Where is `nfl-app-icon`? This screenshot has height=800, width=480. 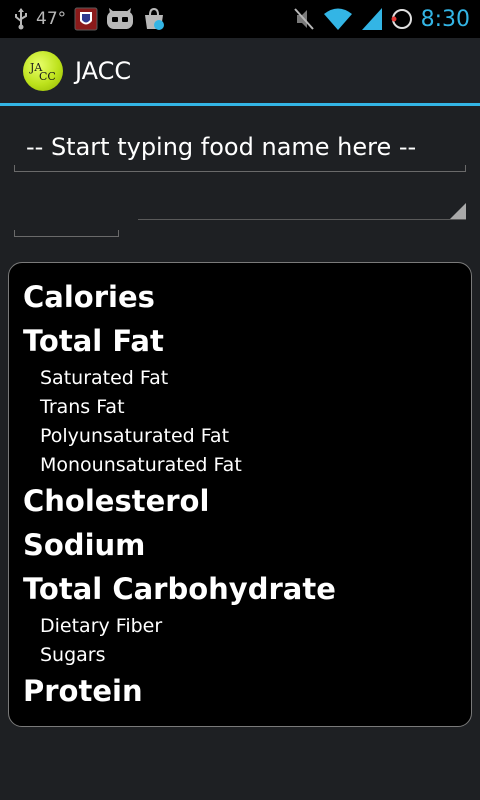
nfl-app-icon is located at coordinates (86, 19).